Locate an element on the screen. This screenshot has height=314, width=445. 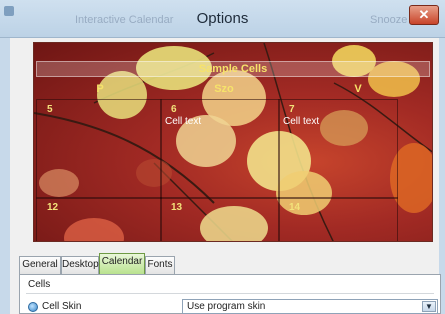
day-header-sun: V is located at coordinates (358, 89).